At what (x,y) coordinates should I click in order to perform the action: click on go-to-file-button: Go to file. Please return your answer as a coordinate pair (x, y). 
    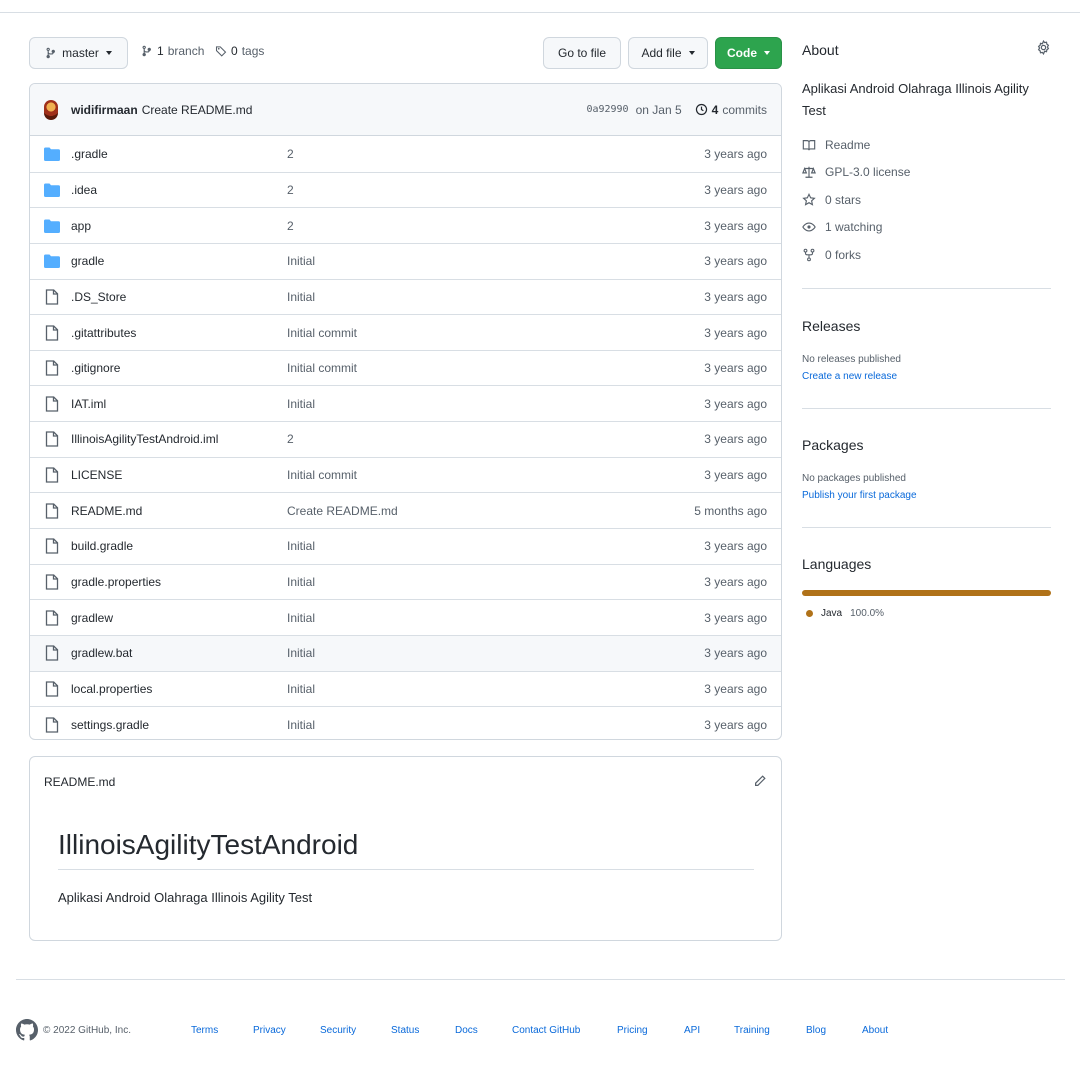
    Looking at the image, I should click on (582, 53).